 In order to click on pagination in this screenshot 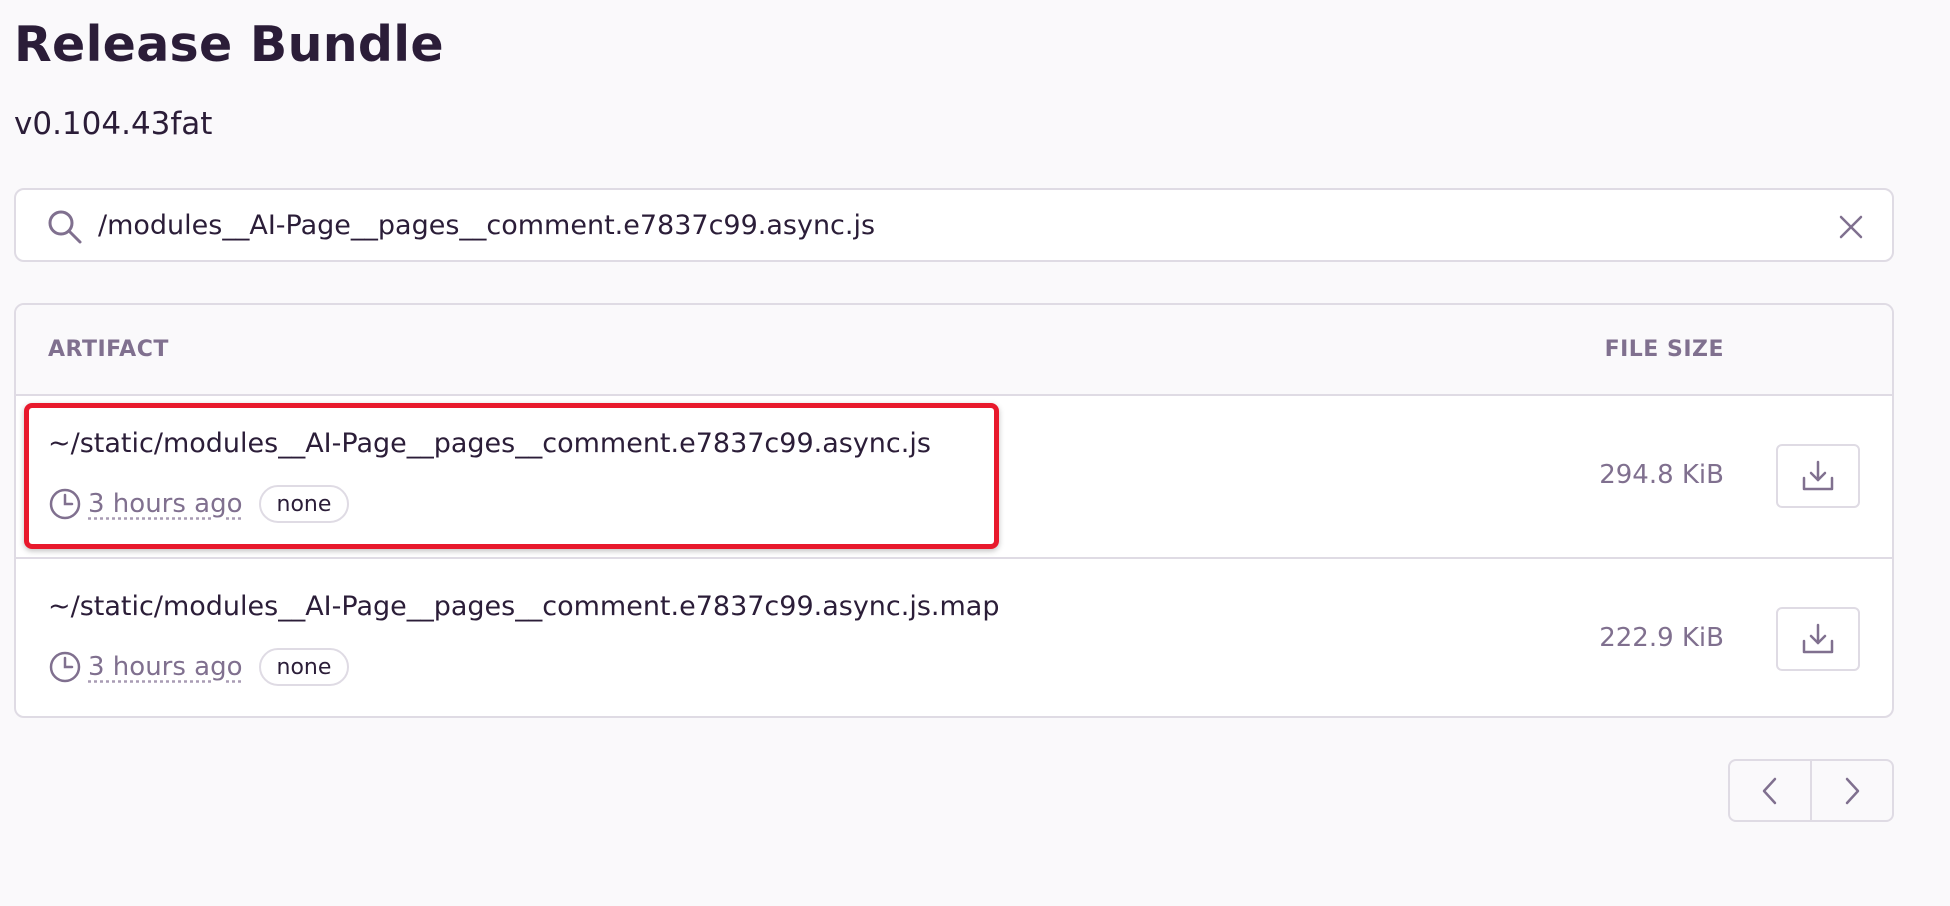, I will do `click(1811, 790)`.